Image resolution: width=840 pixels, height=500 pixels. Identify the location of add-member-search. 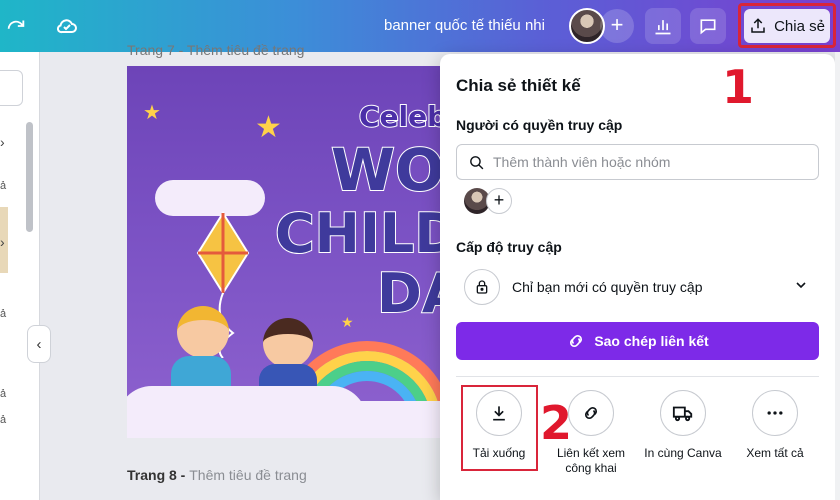
(637, 162).